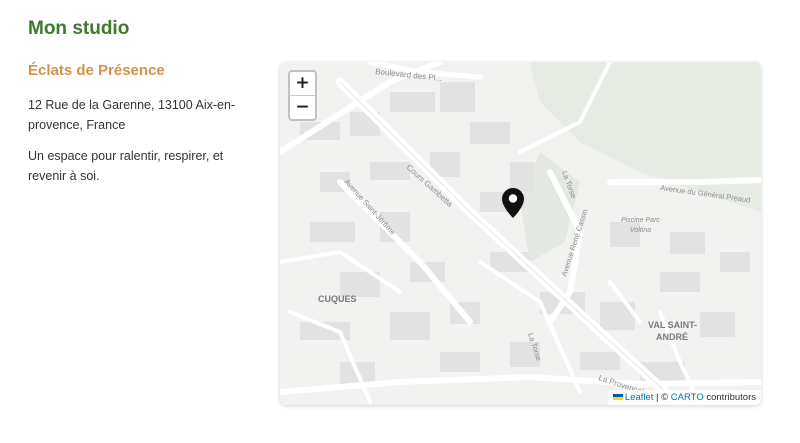 This screenshot has height=443, width=800. I want to click on zoom-control: + −, so click(302, 95).